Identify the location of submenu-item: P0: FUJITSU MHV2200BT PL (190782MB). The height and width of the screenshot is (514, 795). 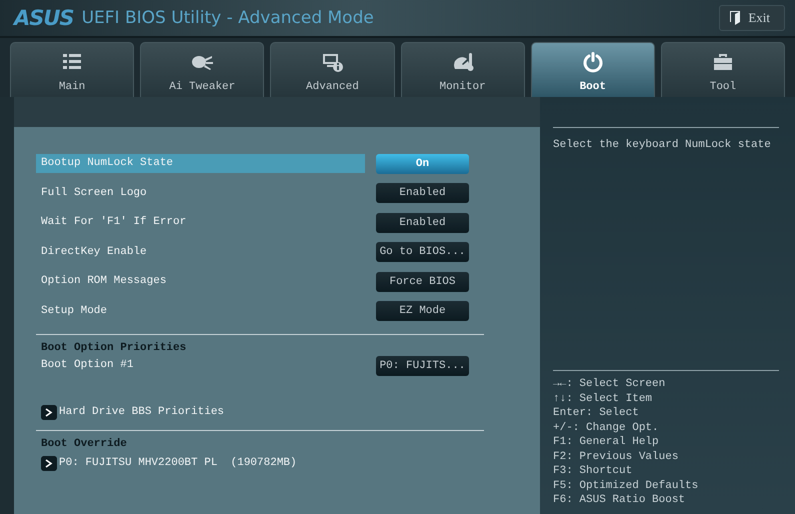
(166, 463).